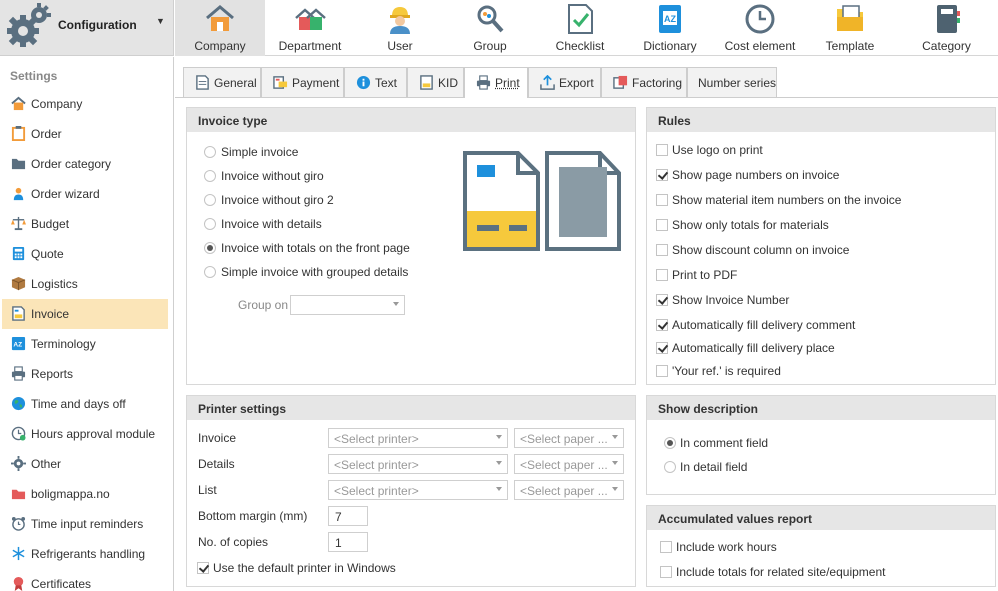 The image size is (998, 591). What do you see at coordinates (85, 374) in the screenshot?
I see `sidebar-item-reports: Reports` at bounding box center [85, 374].